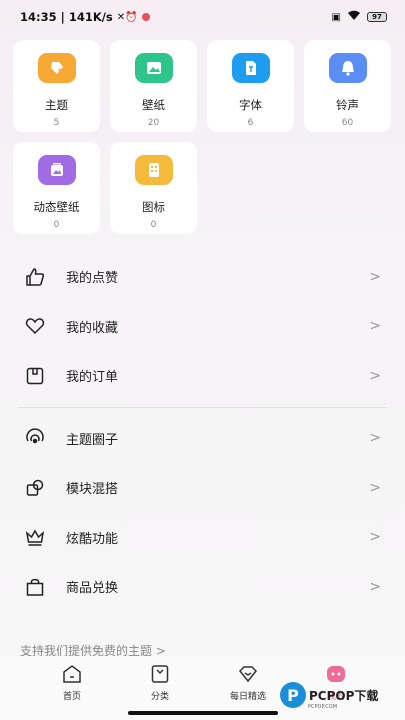 This screenshot has width=405, height=720. Describe the element at coordinates (153, 86) in the screenshot. I see `category-card-wallpaper: 壁纸 20` at that location.